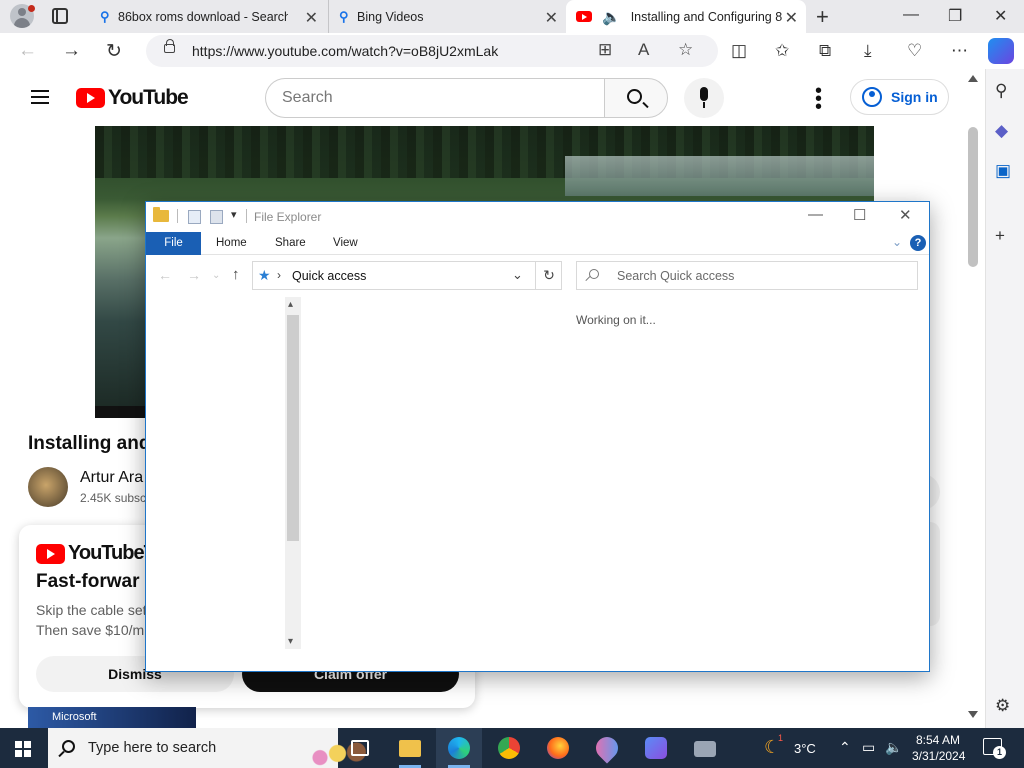 This screenshot has width=1024, height=768. What do you see at coordinates (845, 747) in the screenshot?
I see `chevron-up-icon: ⌃` at bounding box center [845, 747].